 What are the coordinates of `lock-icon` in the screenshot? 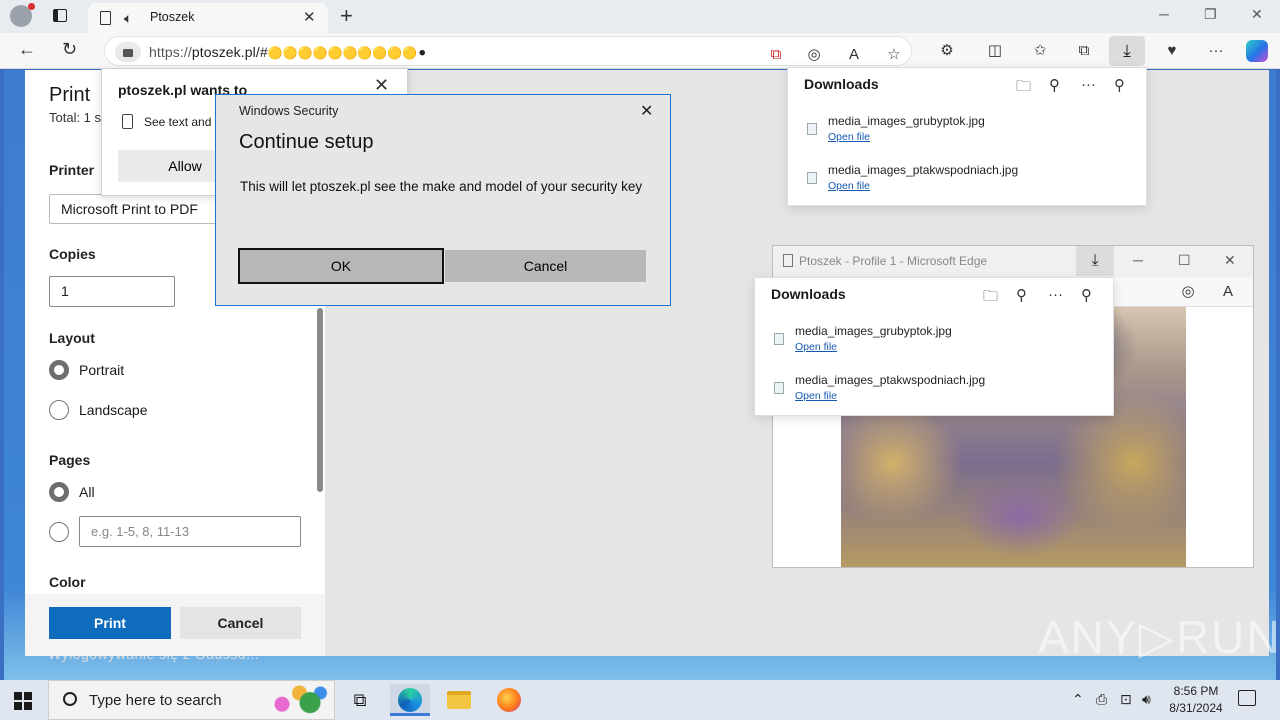 It's located at (128, 52).